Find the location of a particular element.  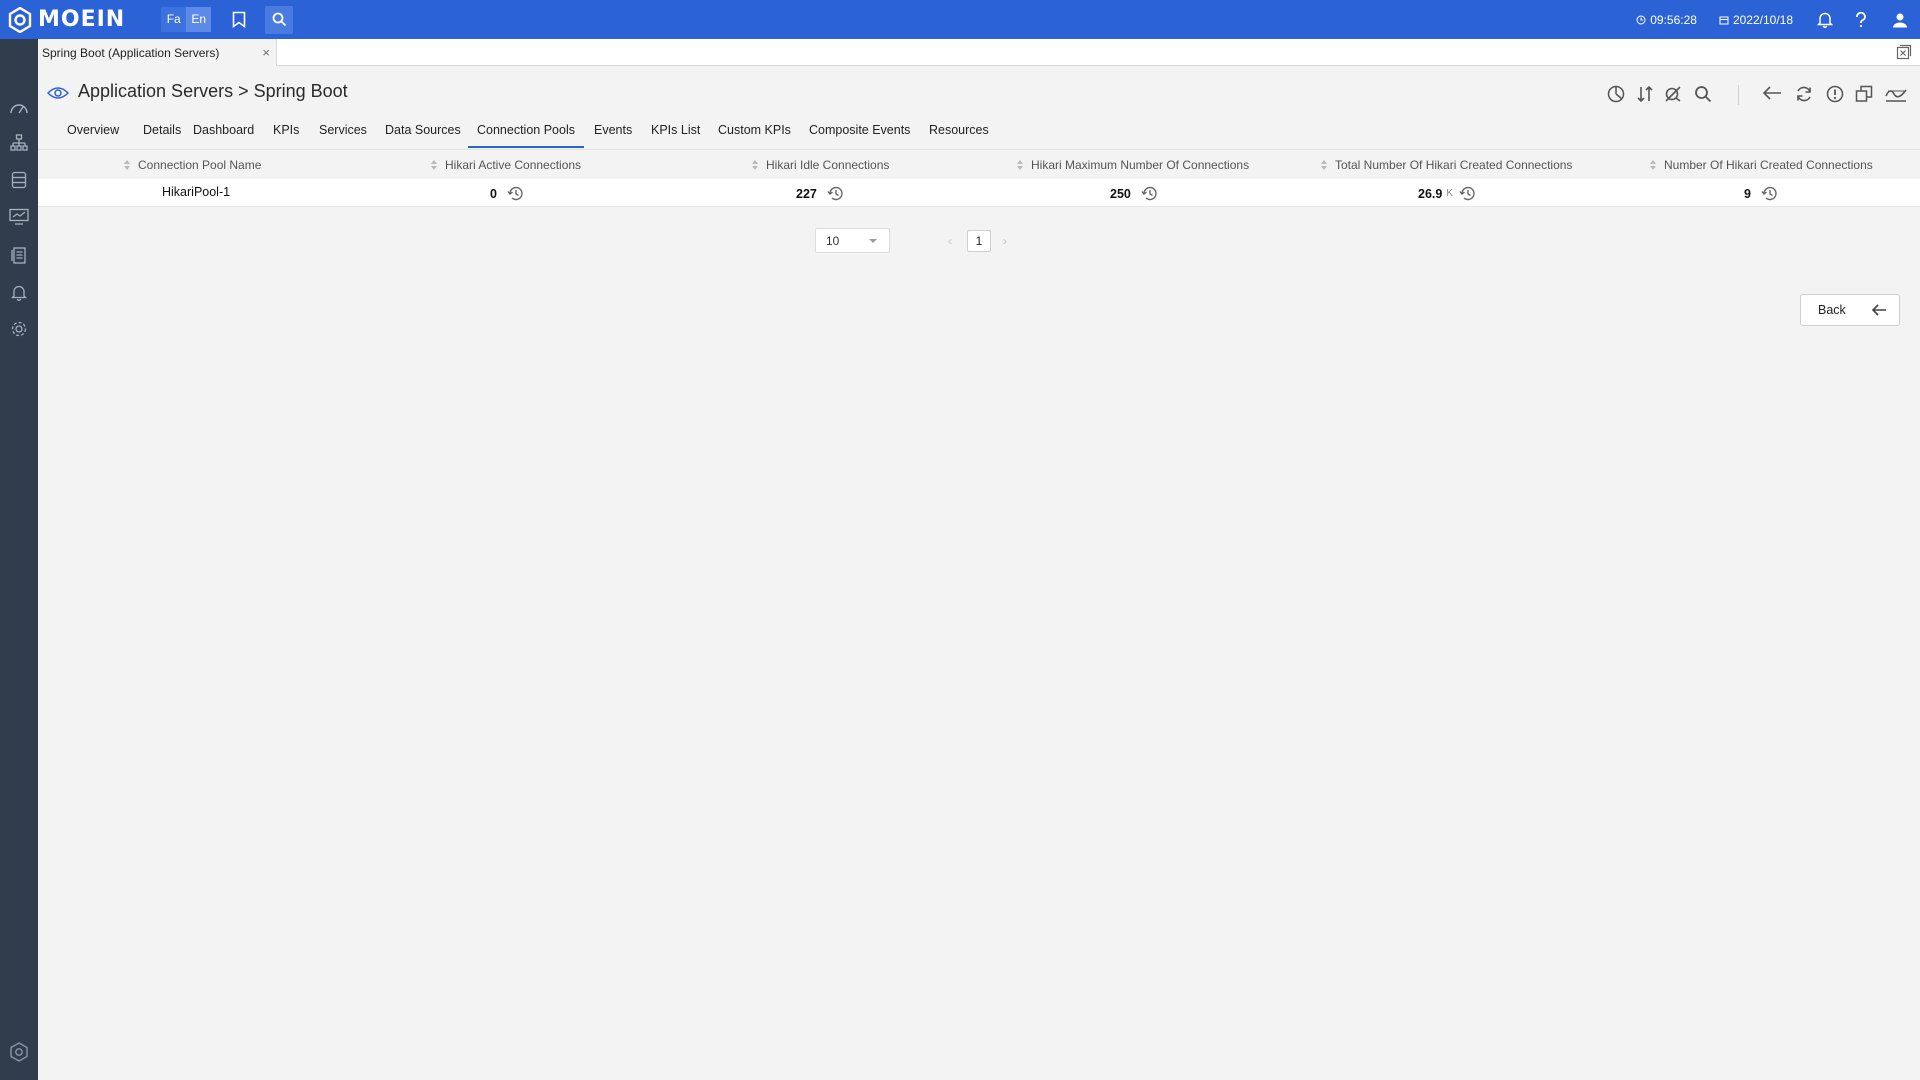

sidebar-item-alerts is located at coordinates (19, 292).